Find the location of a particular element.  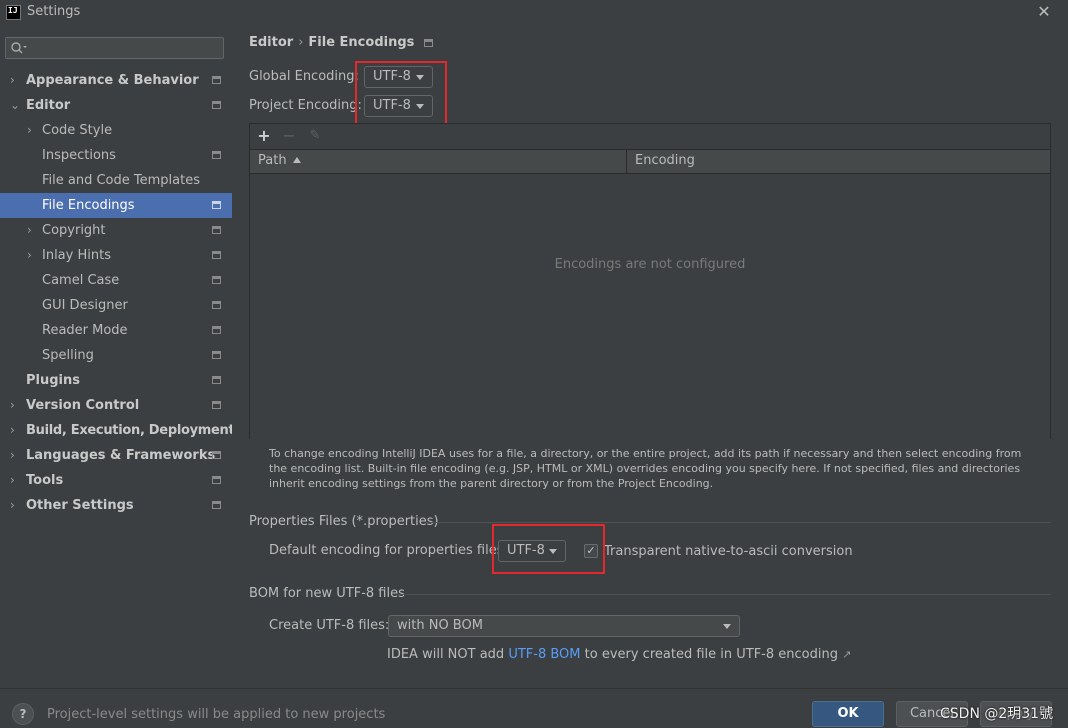

search-input is located at coordinates (114, 48).